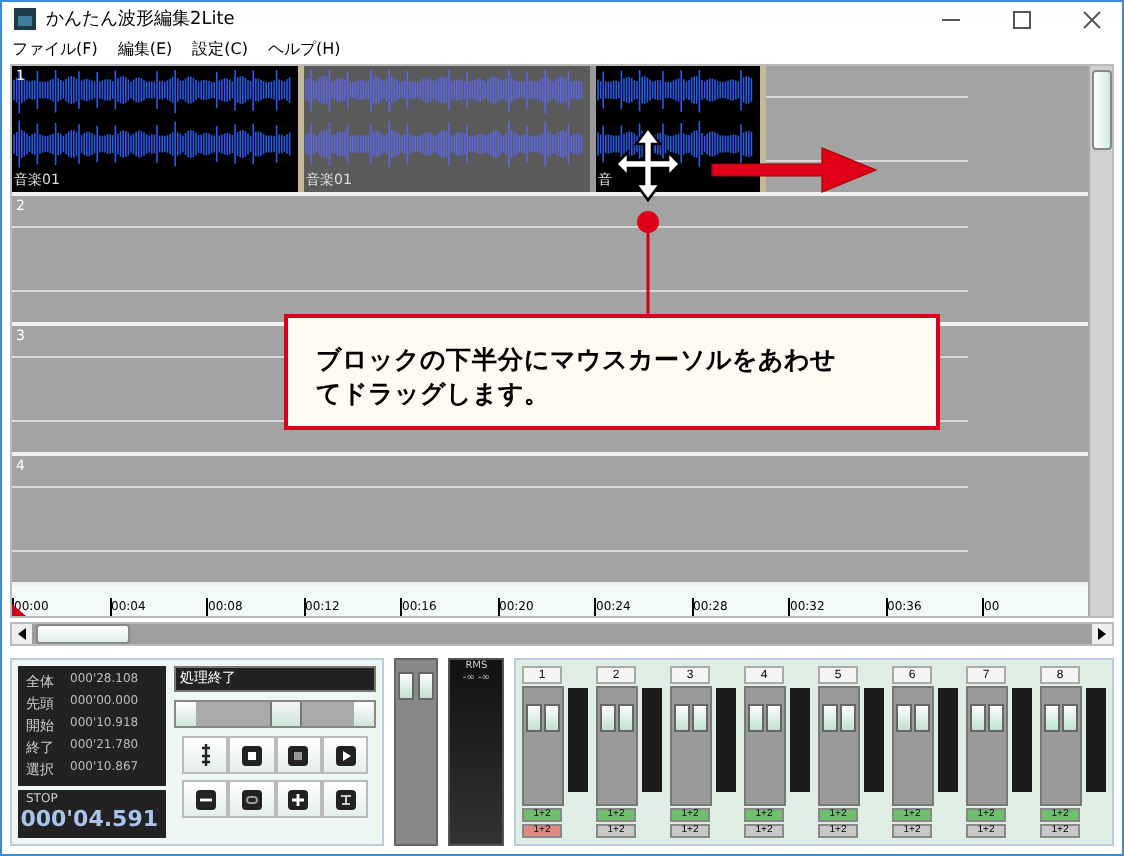  Describe the element at coordinates (304, 48) in the screenshot. I see `menu-item: ヘルプ(H)` at that location.